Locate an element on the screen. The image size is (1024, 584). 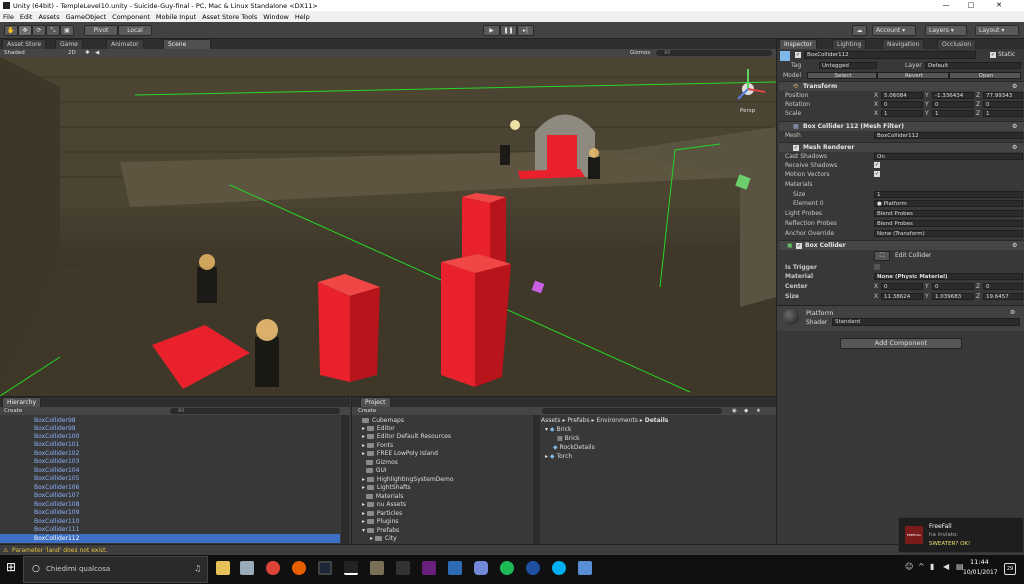
menu-gameobject: GameObject is located at coordinates (86, 17).